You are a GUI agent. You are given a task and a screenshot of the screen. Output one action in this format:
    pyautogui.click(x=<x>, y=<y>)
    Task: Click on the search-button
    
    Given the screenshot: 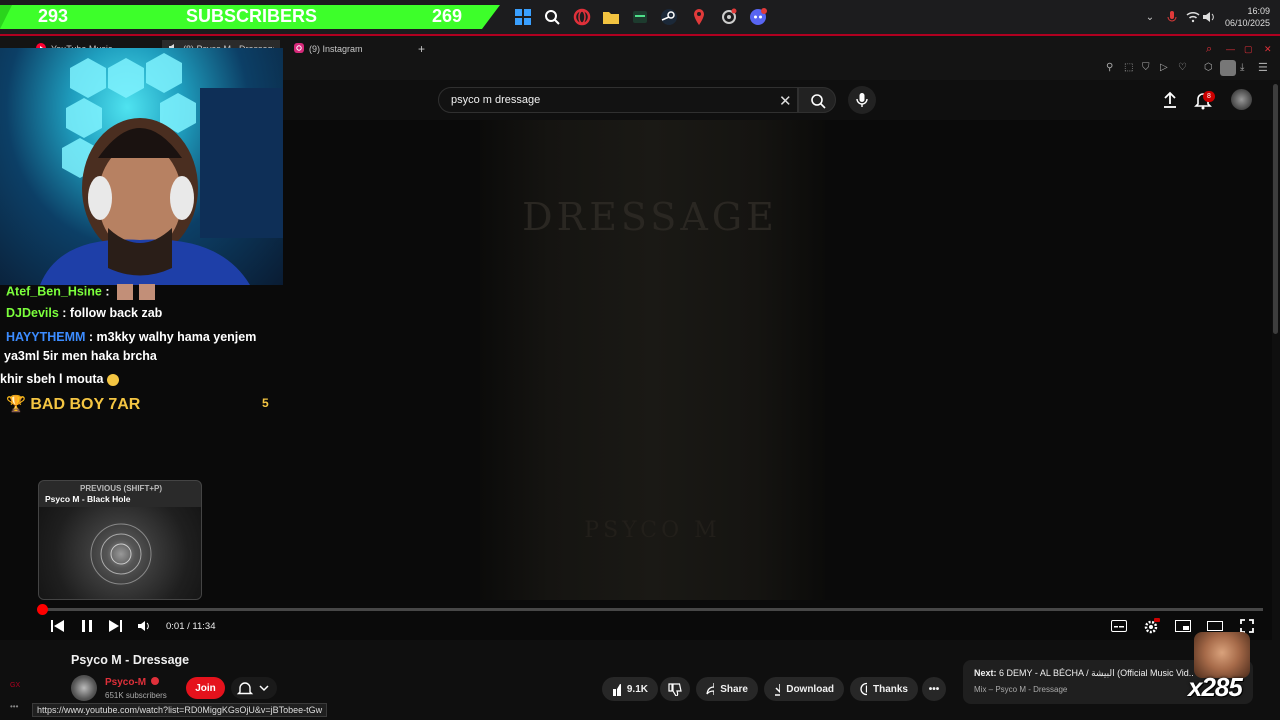 What is the action you would take?
    pyautogui.click(x=817, y=100)
    